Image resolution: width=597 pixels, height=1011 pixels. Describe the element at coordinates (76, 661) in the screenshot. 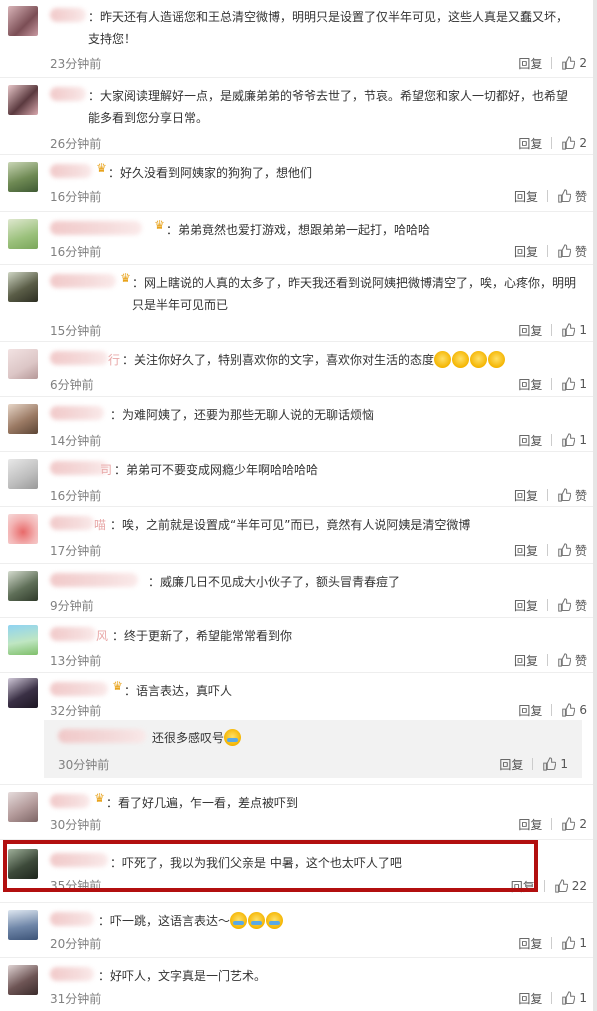

I see `comment-time: 13分钟前` at that location.